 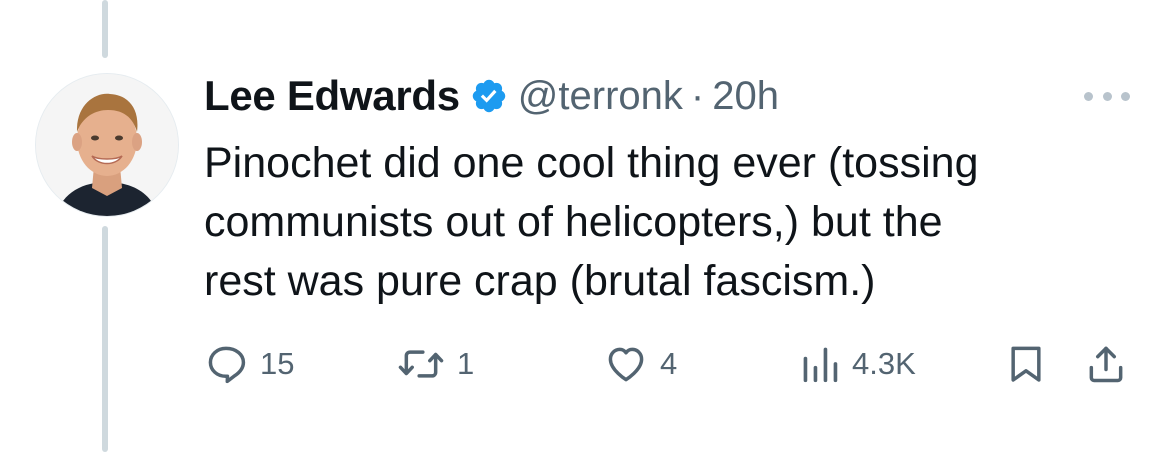 I want to click on share-icon, so click(x=1106, y=364).